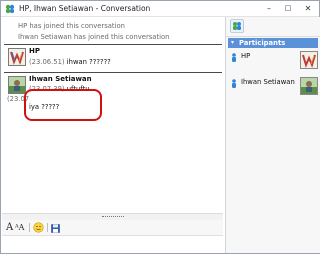 This screenshot has width=320, height=254. Describe the element at coordinates (288, 8) in the screenshot. I see `maximize-button: □` at that location.